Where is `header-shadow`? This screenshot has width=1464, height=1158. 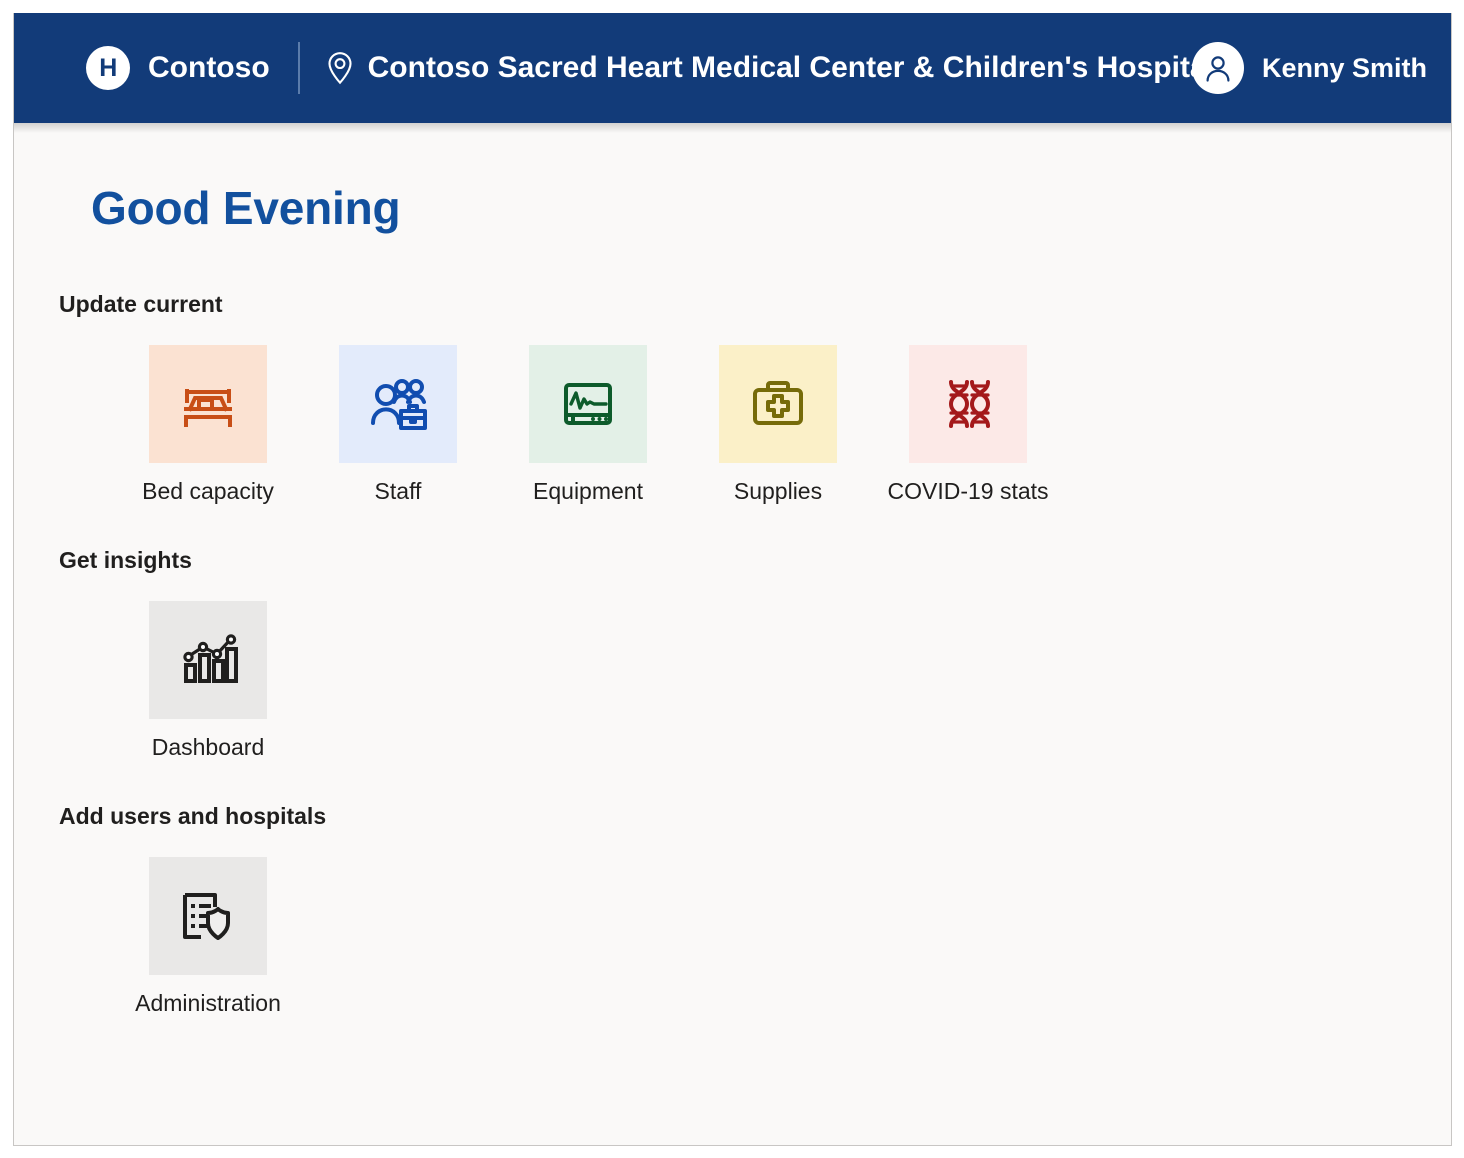
header-shadow is located at coordinates (732, 128).